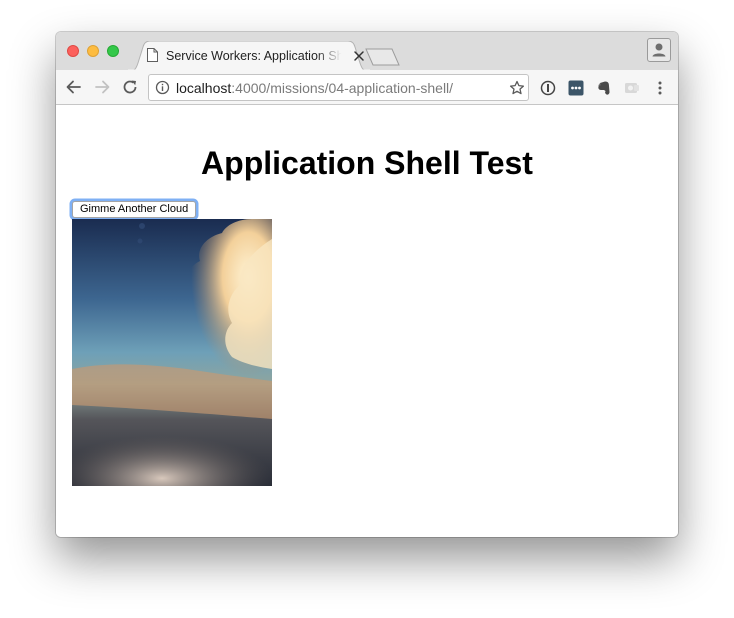 This screenshot has height=618, width=734. Describe the element at coordinates (204, 88) in the screenshot. I see `url-host: localhost` at that location.